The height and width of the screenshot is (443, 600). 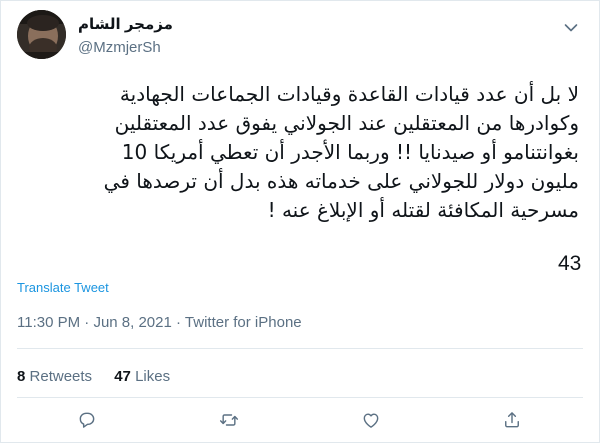 What do you see at coordinates (153, 376) in the screenshot?
I see `likes-label: Likes` at bounding box center [153, 376].